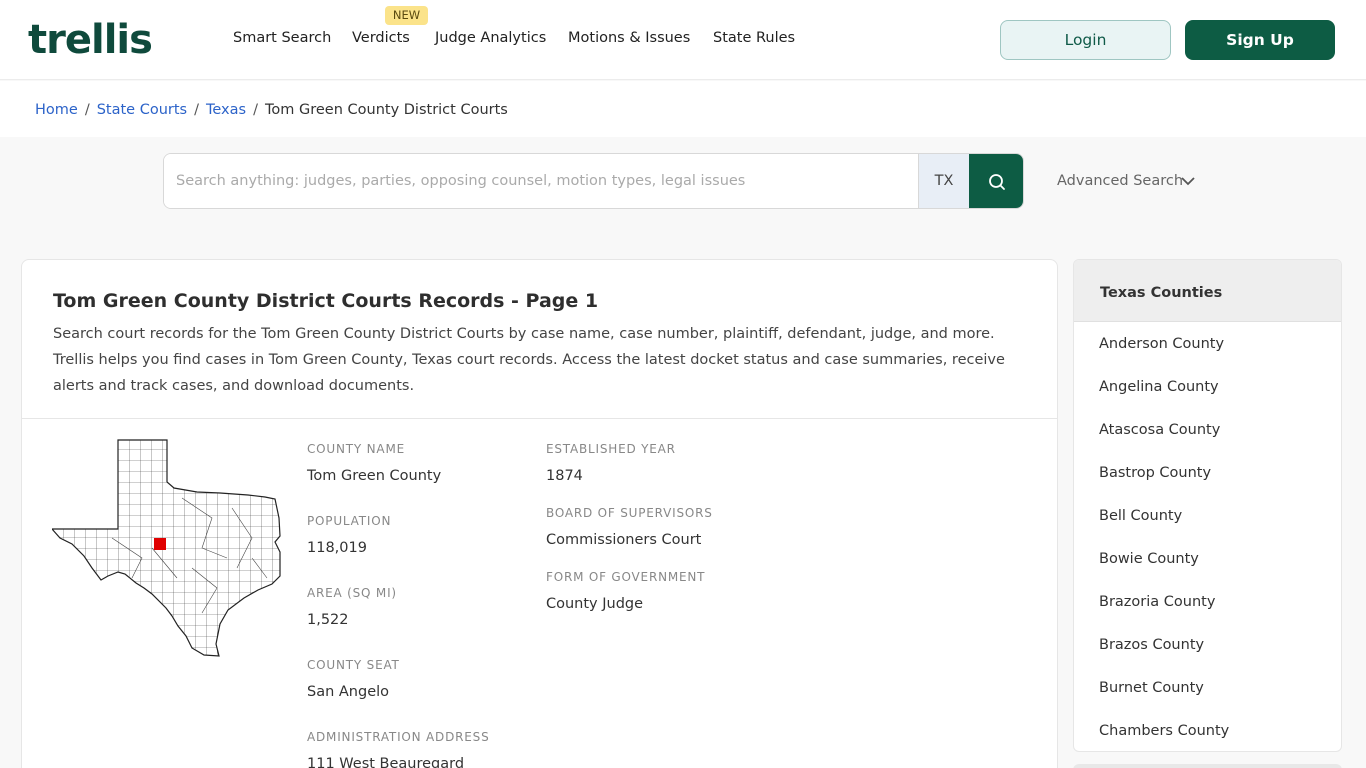  I want to click on county-seat-label: COUNTY SEAT, so click(353, 665).